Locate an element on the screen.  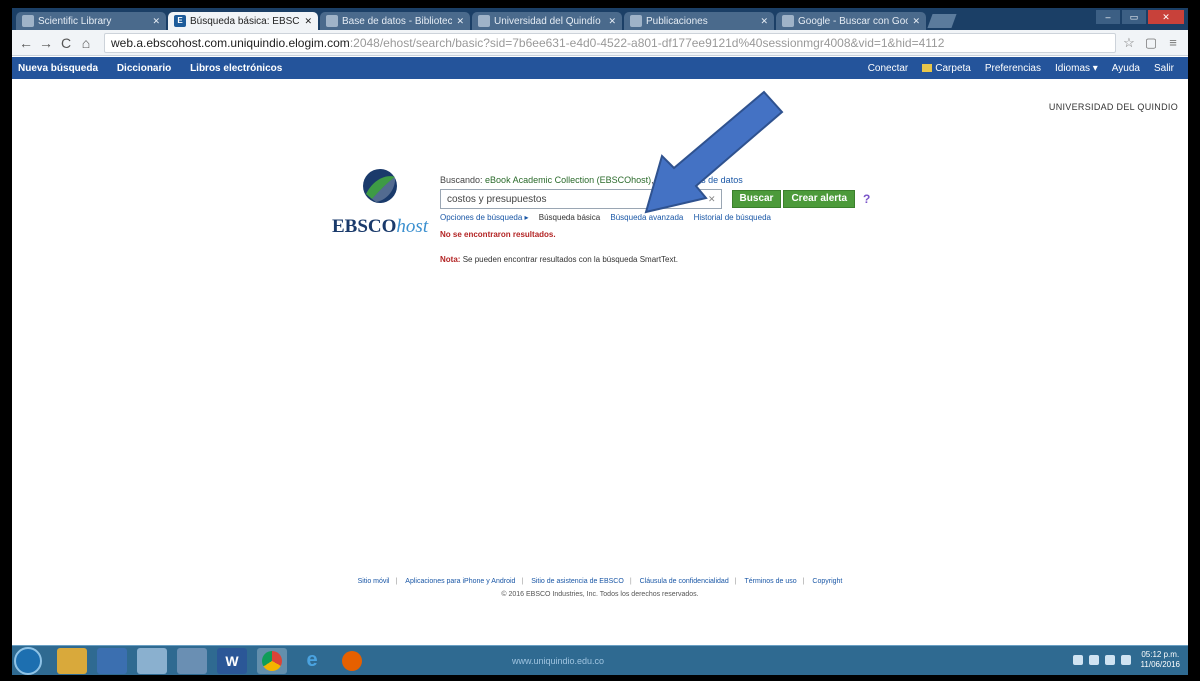
footer-link: Términos de uso is located at coordinates (771, 581).